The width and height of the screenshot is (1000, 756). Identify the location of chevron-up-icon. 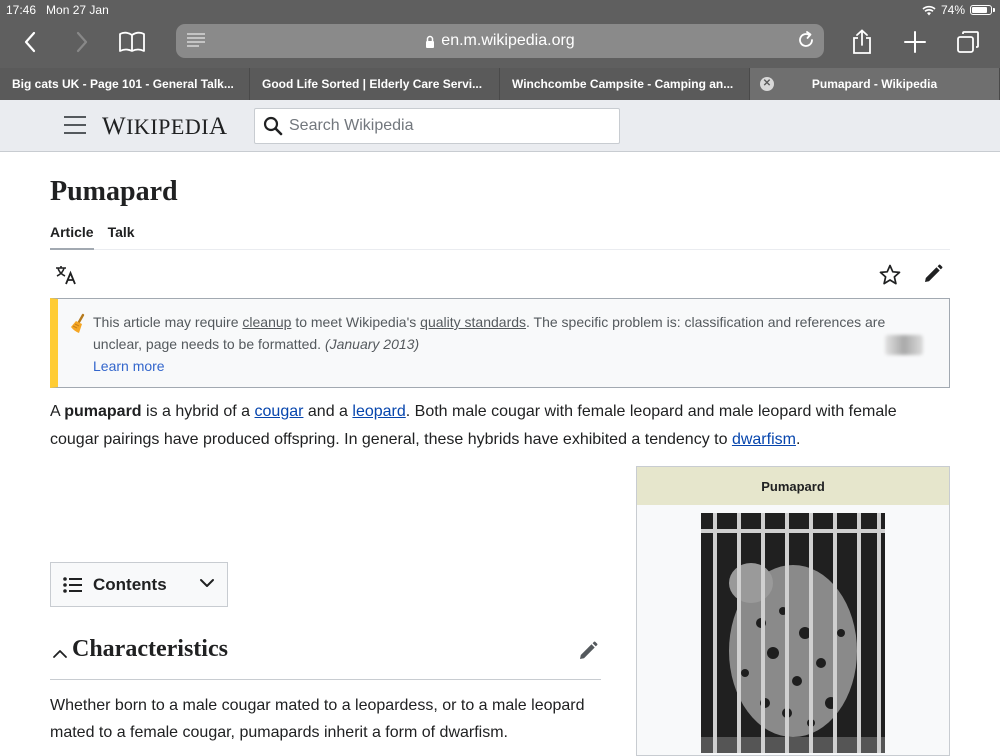
(60, 654).